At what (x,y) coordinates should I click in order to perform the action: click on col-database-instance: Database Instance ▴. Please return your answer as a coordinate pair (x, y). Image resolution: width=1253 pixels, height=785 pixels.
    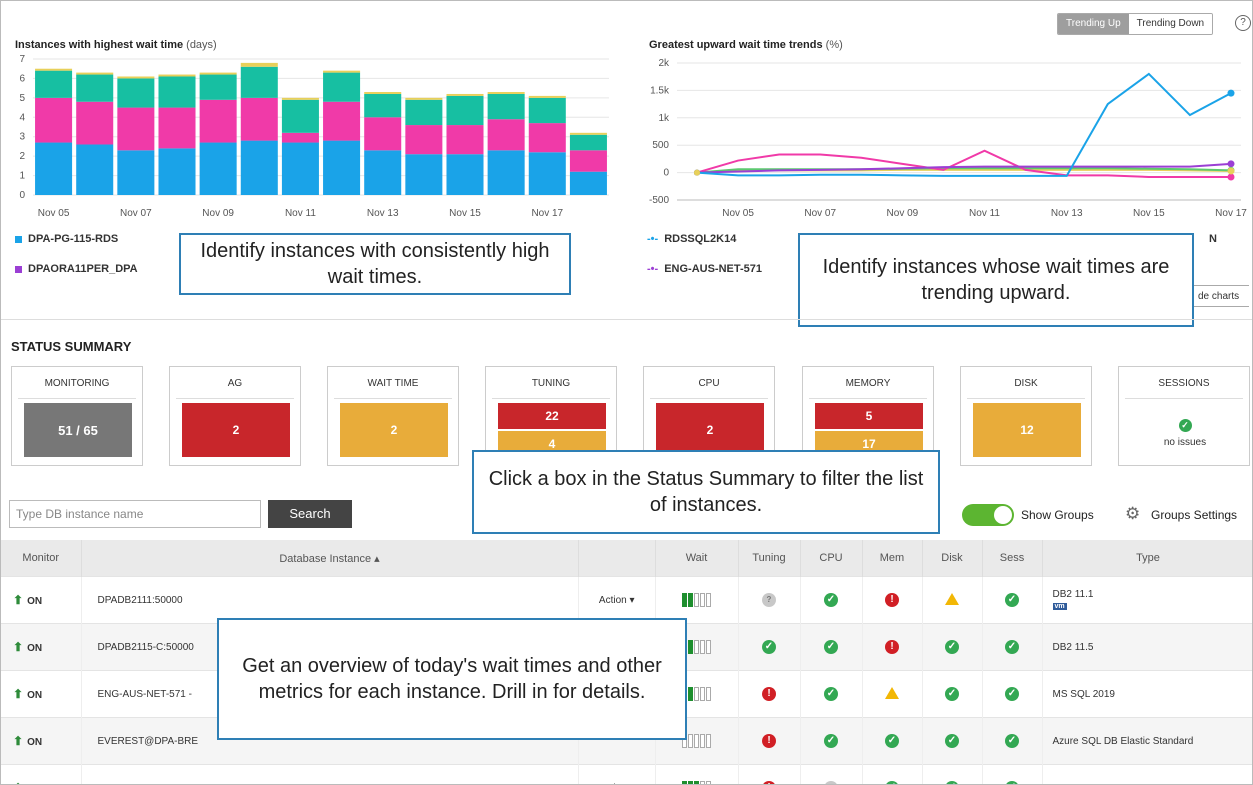
    Looking at the image, I should click on (330, 558).